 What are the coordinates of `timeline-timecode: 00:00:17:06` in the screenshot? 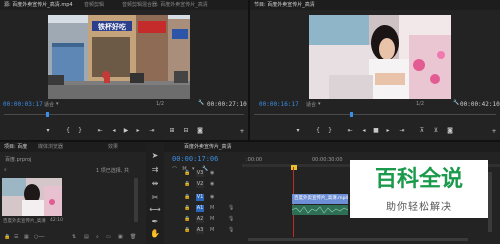 It's located at (195, 159).